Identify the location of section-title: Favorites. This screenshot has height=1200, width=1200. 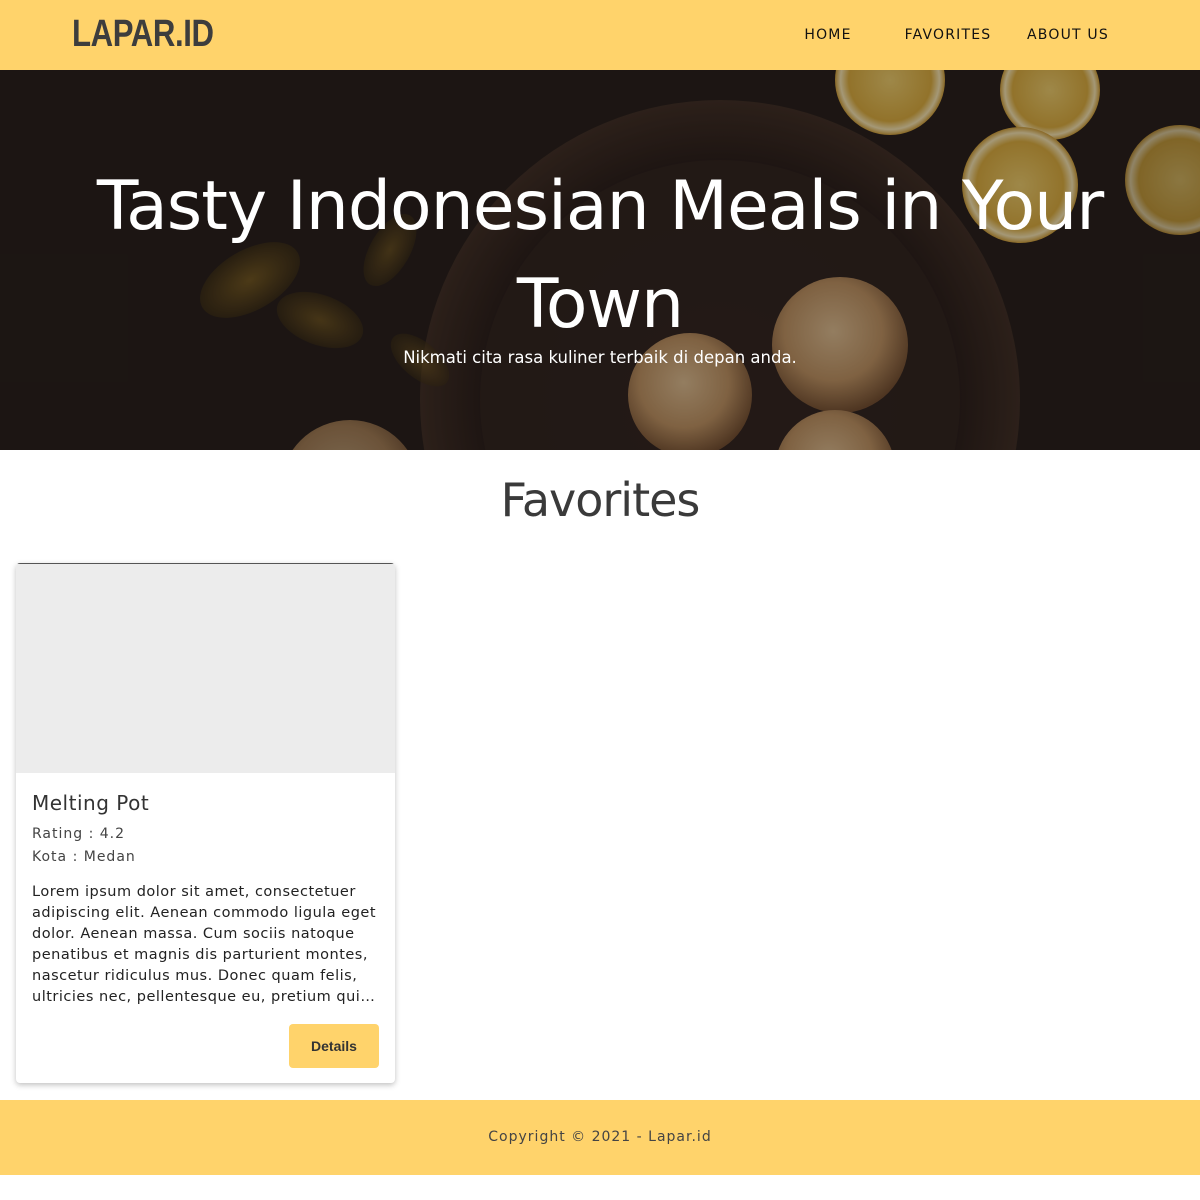
(600, 500).